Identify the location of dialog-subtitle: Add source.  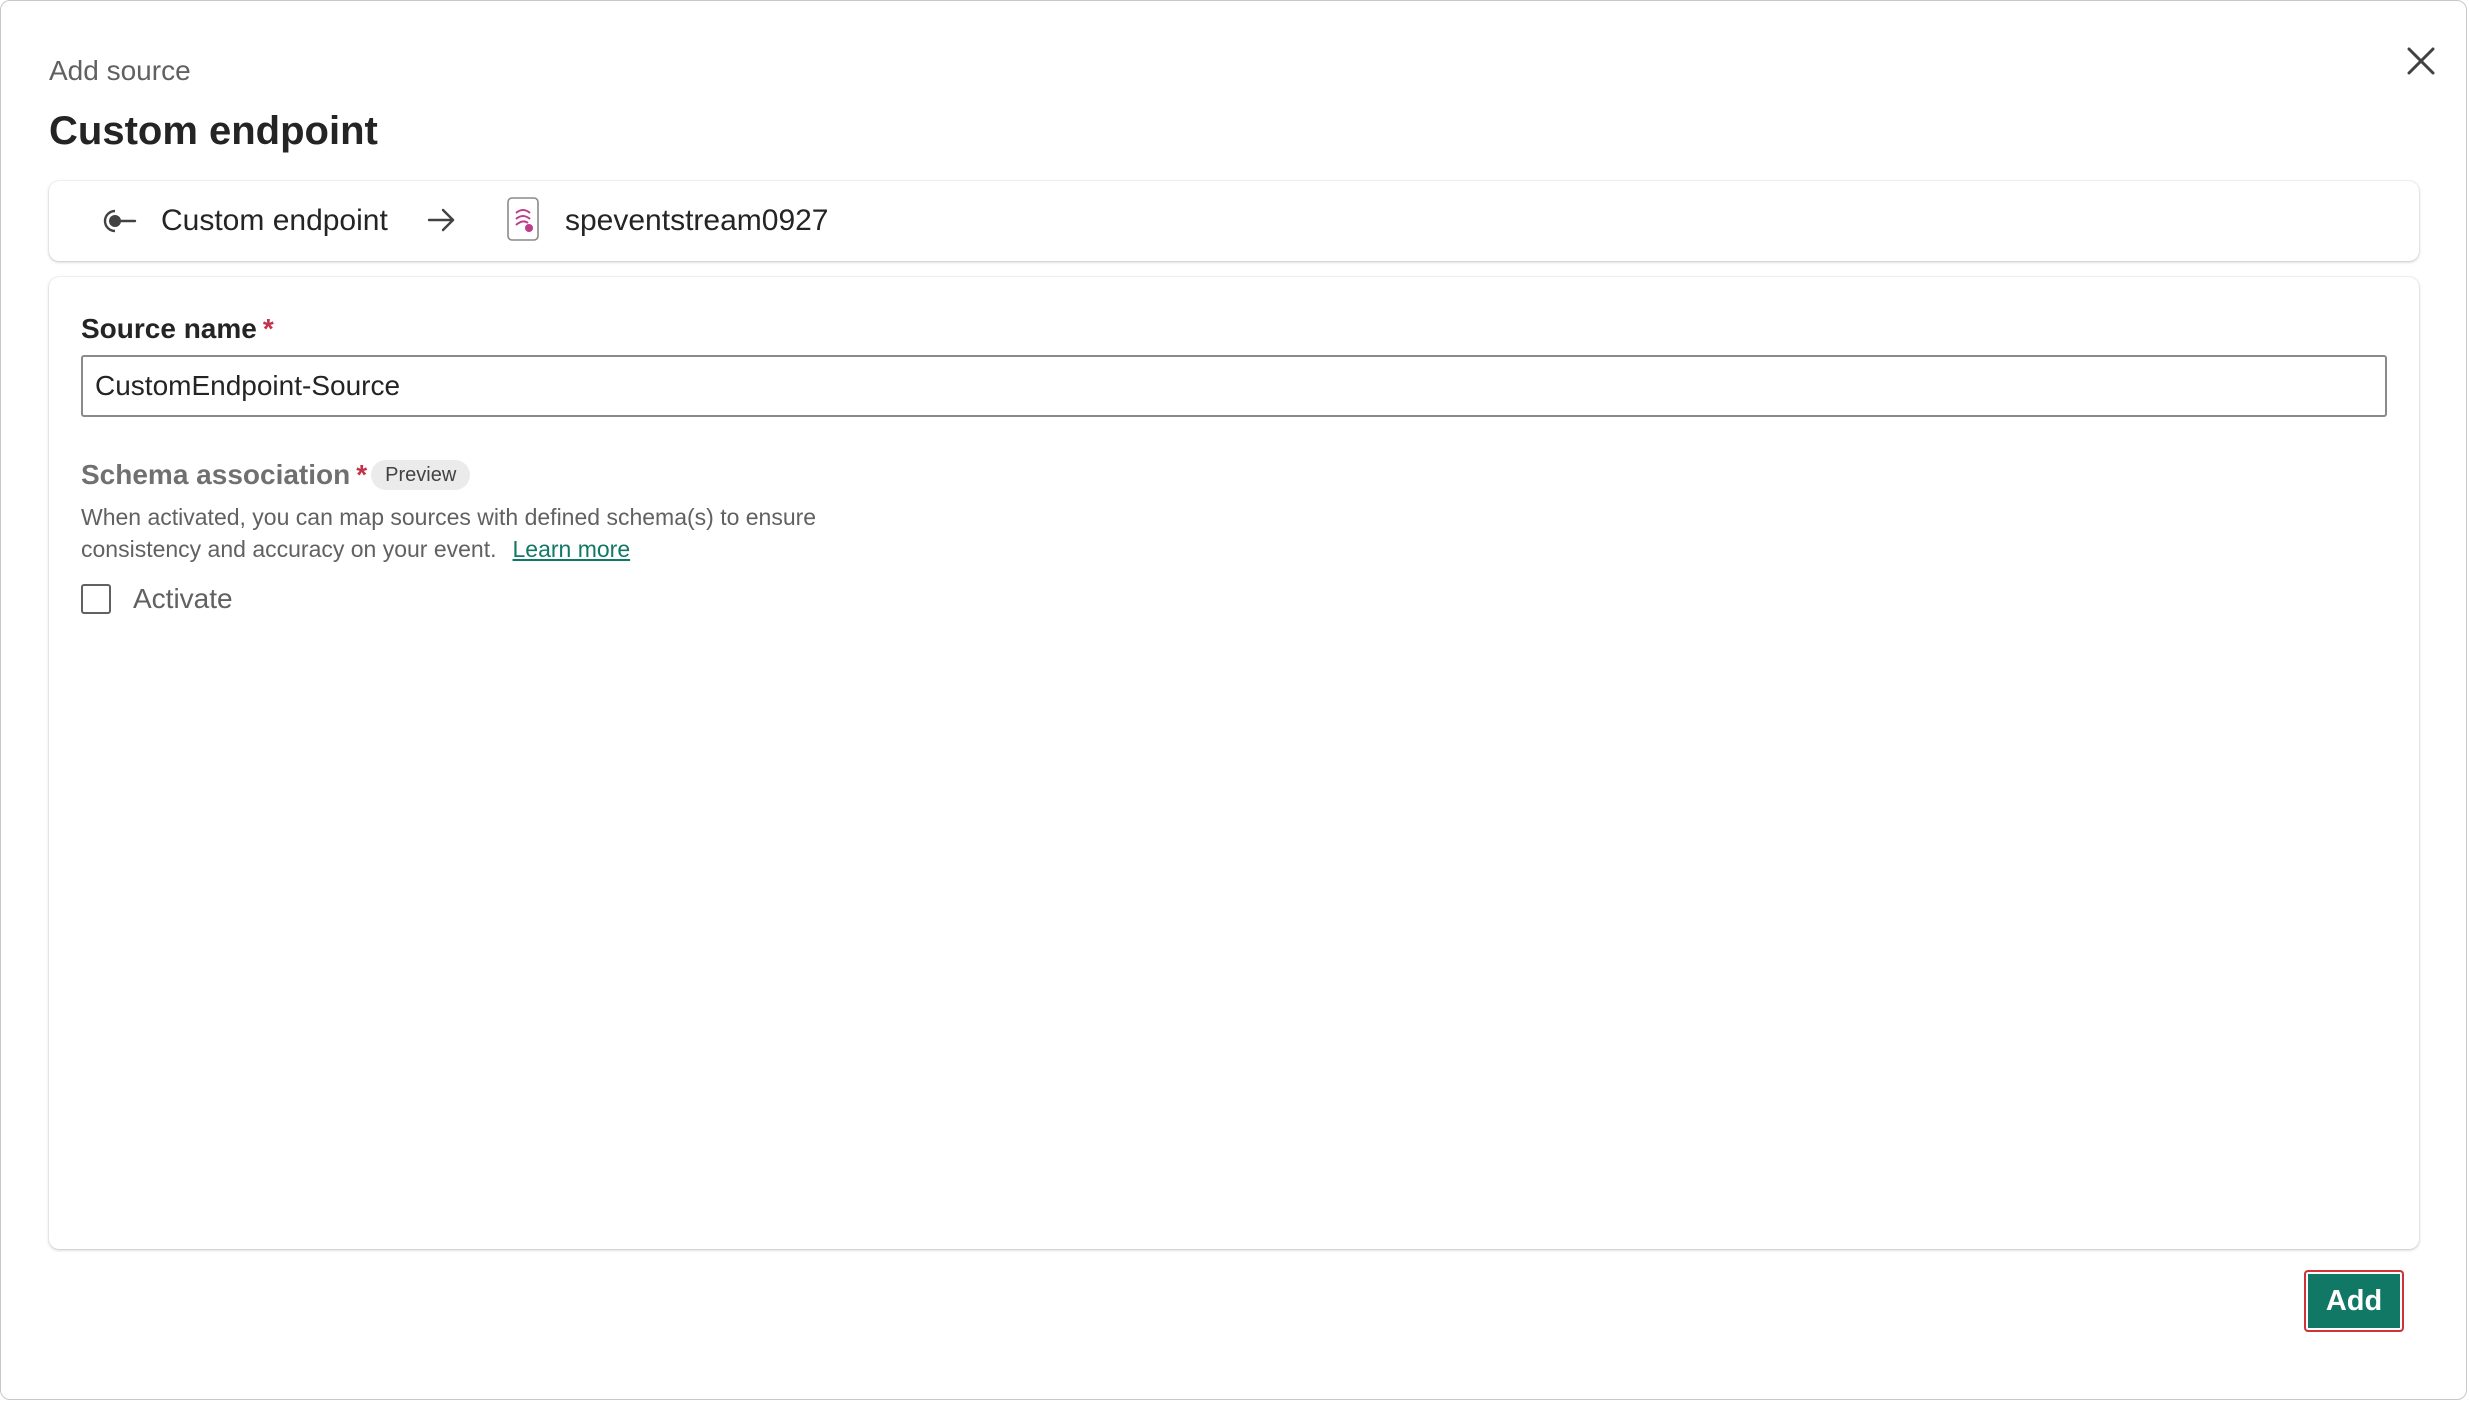
(120, 70).